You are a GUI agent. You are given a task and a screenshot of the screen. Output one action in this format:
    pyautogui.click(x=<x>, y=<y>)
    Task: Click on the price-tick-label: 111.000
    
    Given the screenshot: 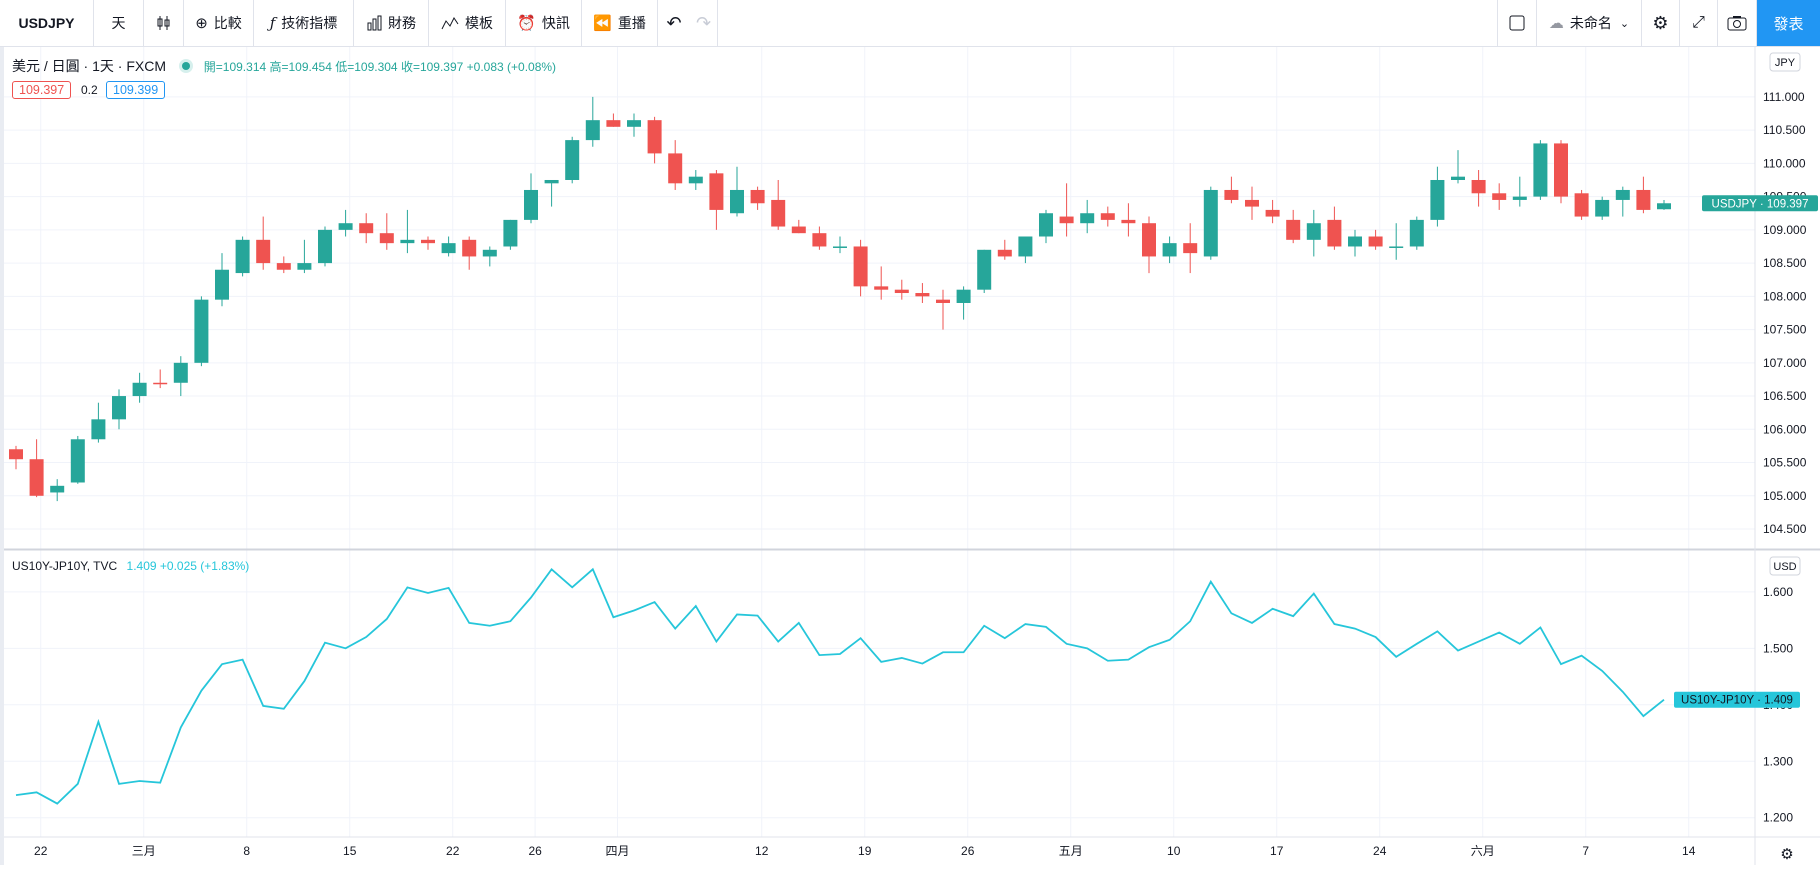 What is the action you would take?
    pyautogui.click(x=1784, y=97)
    